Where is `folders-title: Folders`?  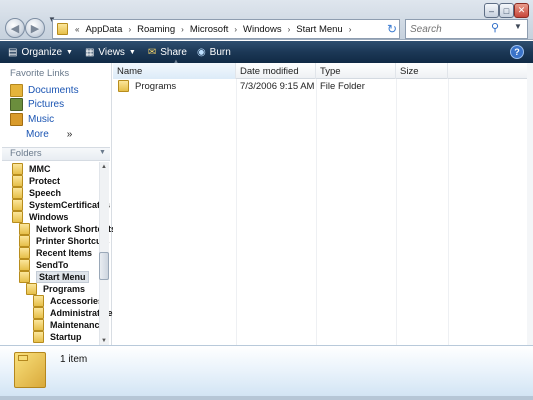 folders-title: Folders is located at coordinates (26, 153).